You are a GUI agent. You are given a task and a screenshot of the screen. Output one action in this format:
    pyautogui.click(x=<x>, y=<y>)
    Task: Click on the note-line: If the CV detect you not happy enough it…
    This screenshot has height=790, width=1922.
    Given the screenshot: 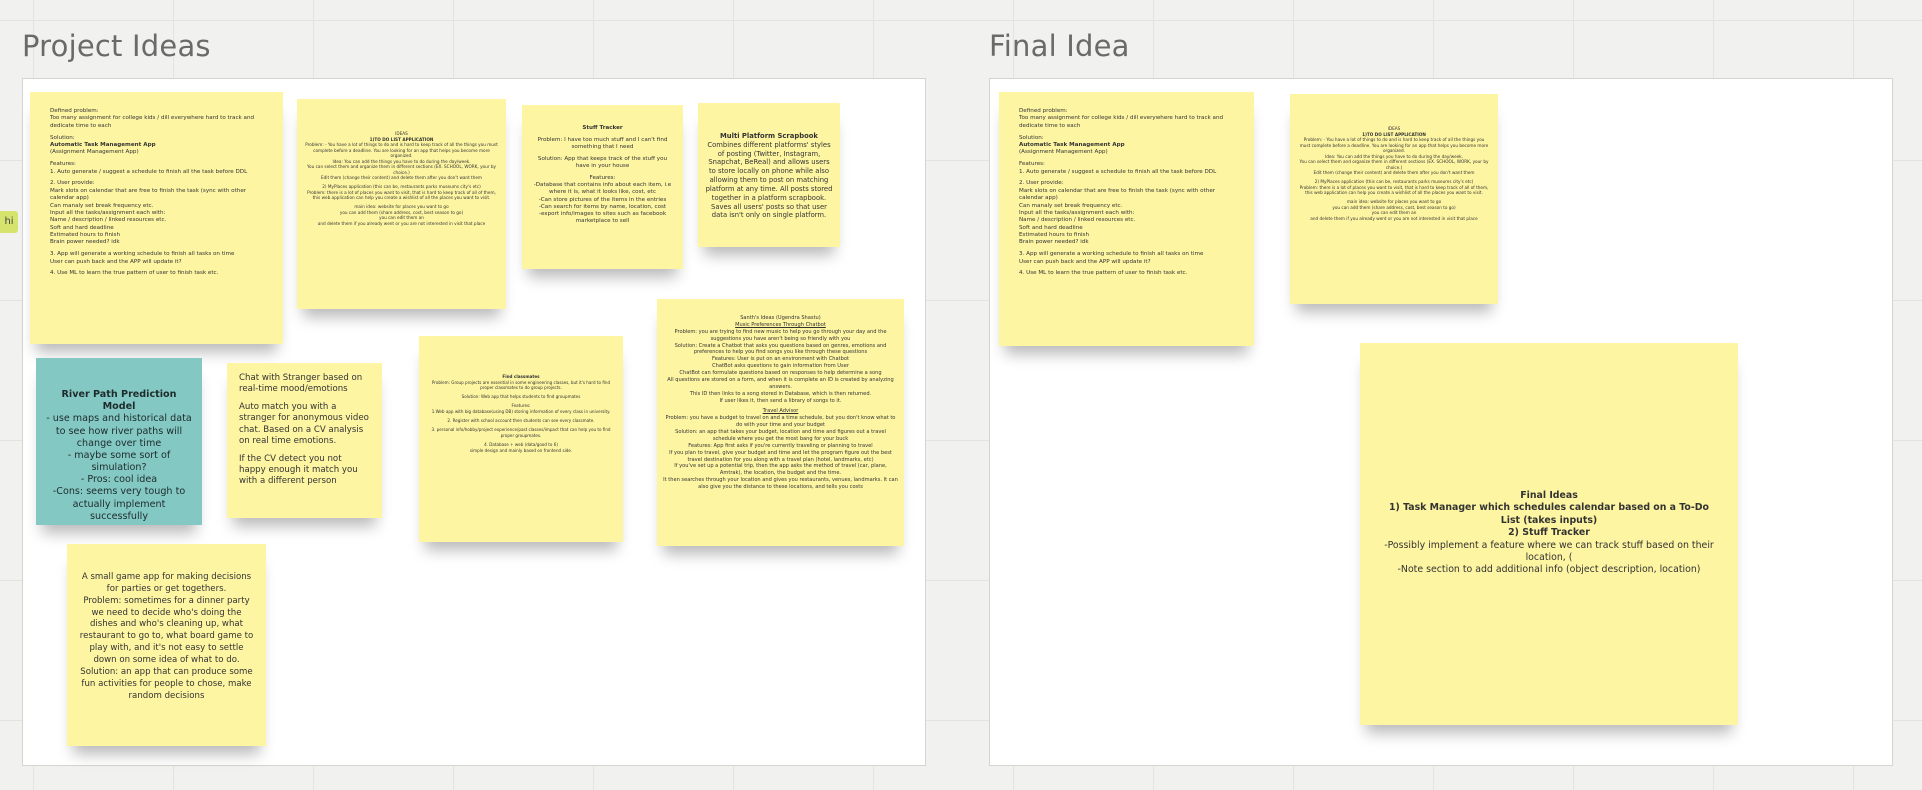 What is the action you would take?
    pyautogui.click(x=300, y=470)
    